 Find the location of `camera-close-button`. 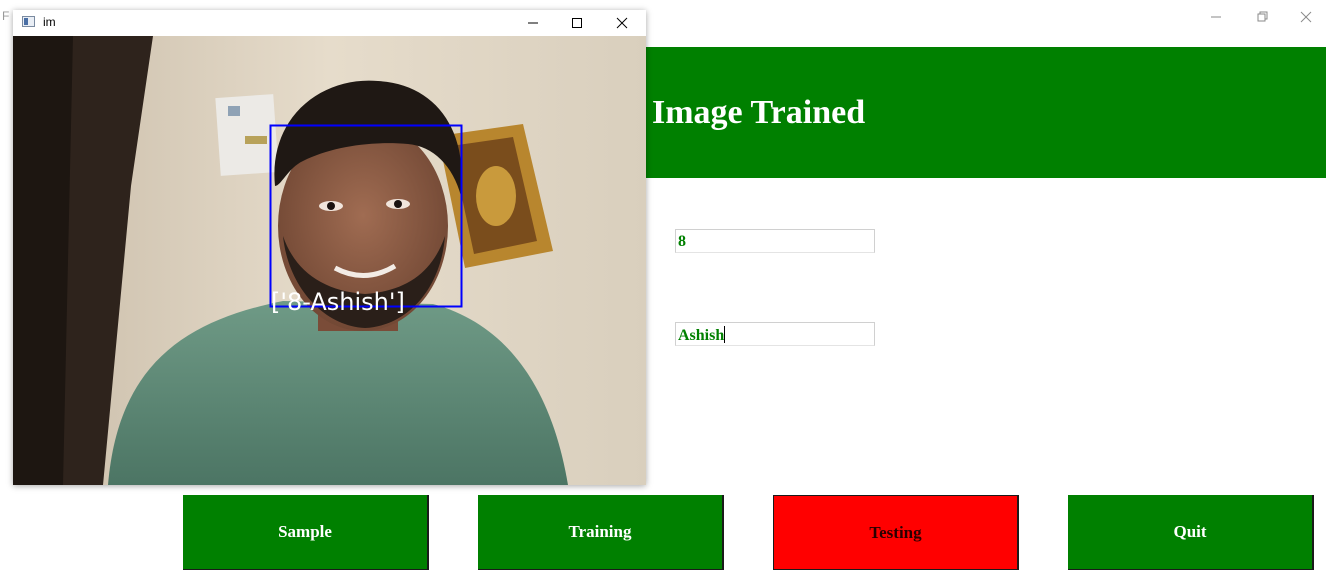

camera-close-button is located at coordinates (622, 23).